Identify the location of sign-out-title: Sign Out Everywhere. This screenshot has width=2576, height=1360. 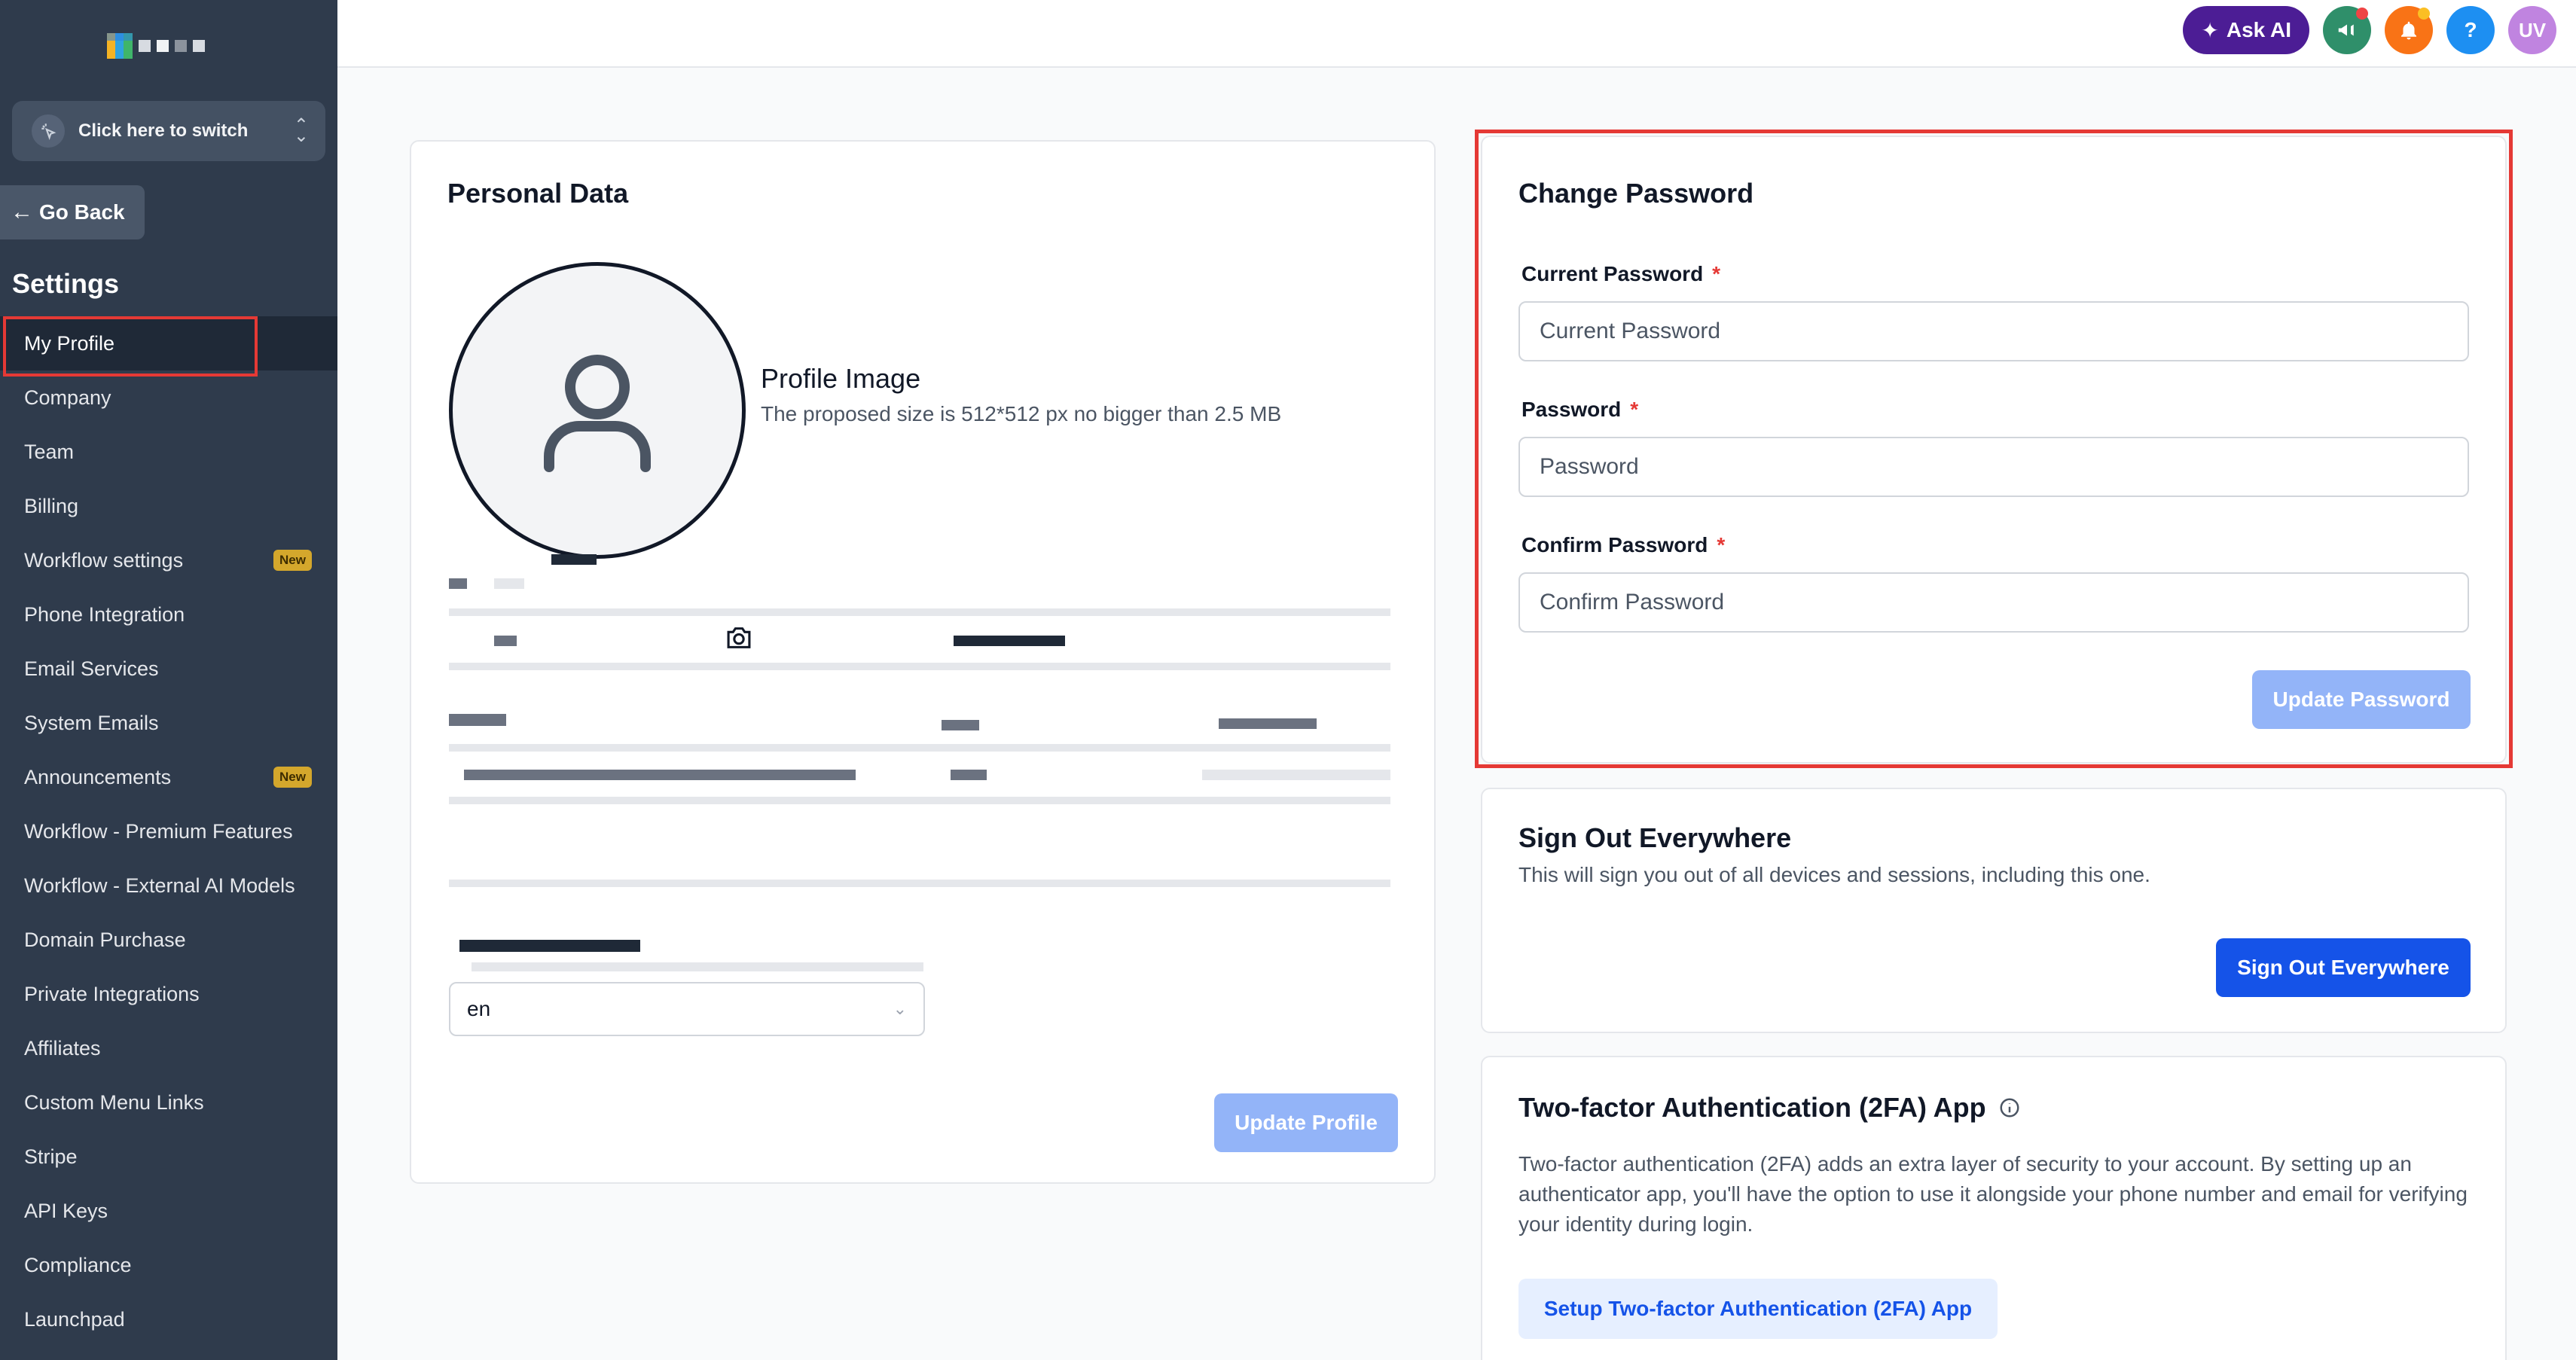
(1655, 837).